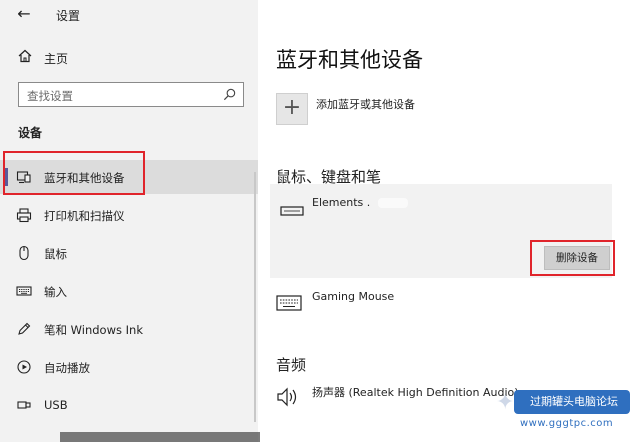 This screenshot has height=442, width=640. I want to click on search-placeholder: 查找设置, so click(50, 96).